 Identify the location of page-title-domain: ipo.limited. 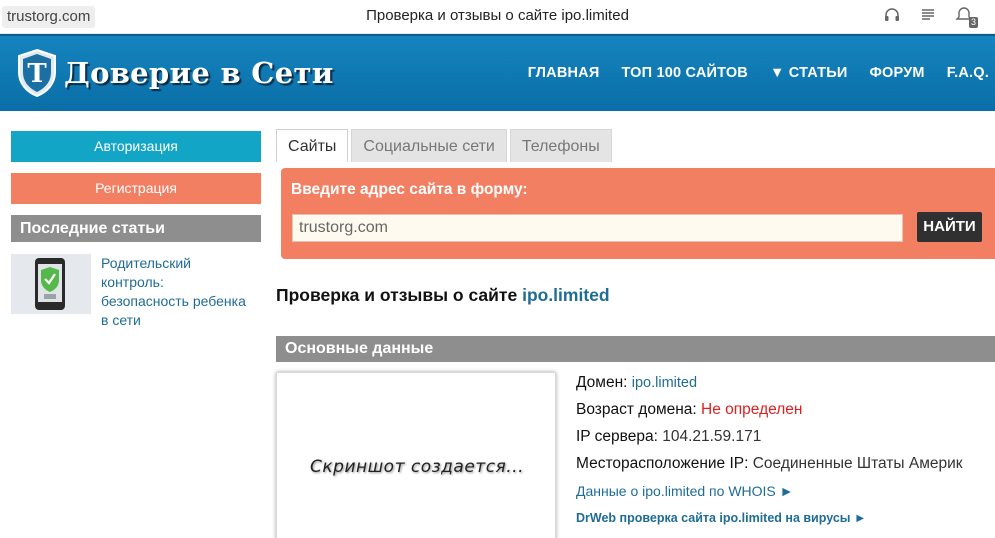
(566, 295).